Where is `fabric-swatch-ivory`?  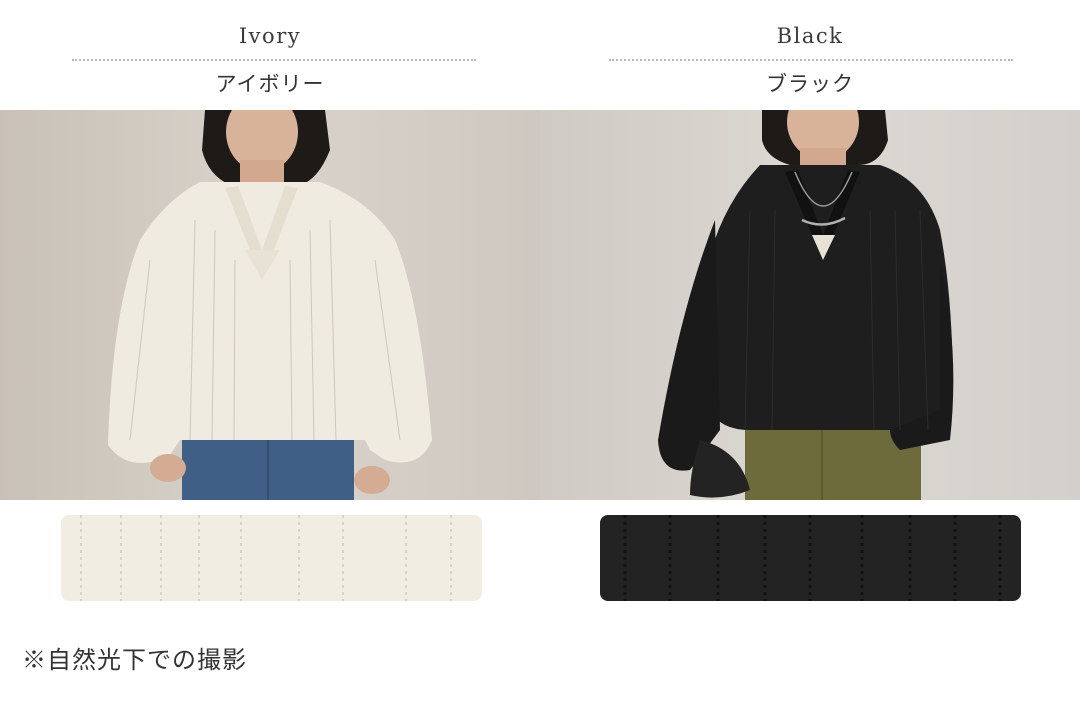
fabric-swatch-ivory is located at coordinates (271, 558).